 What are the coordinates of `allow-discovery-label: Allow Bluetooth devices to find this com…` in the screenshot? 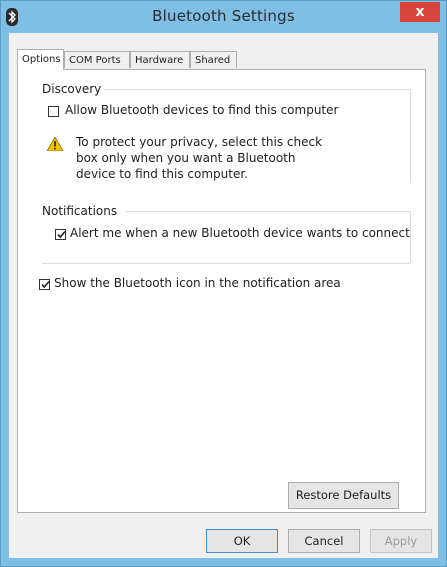 It's located at (201, 110).